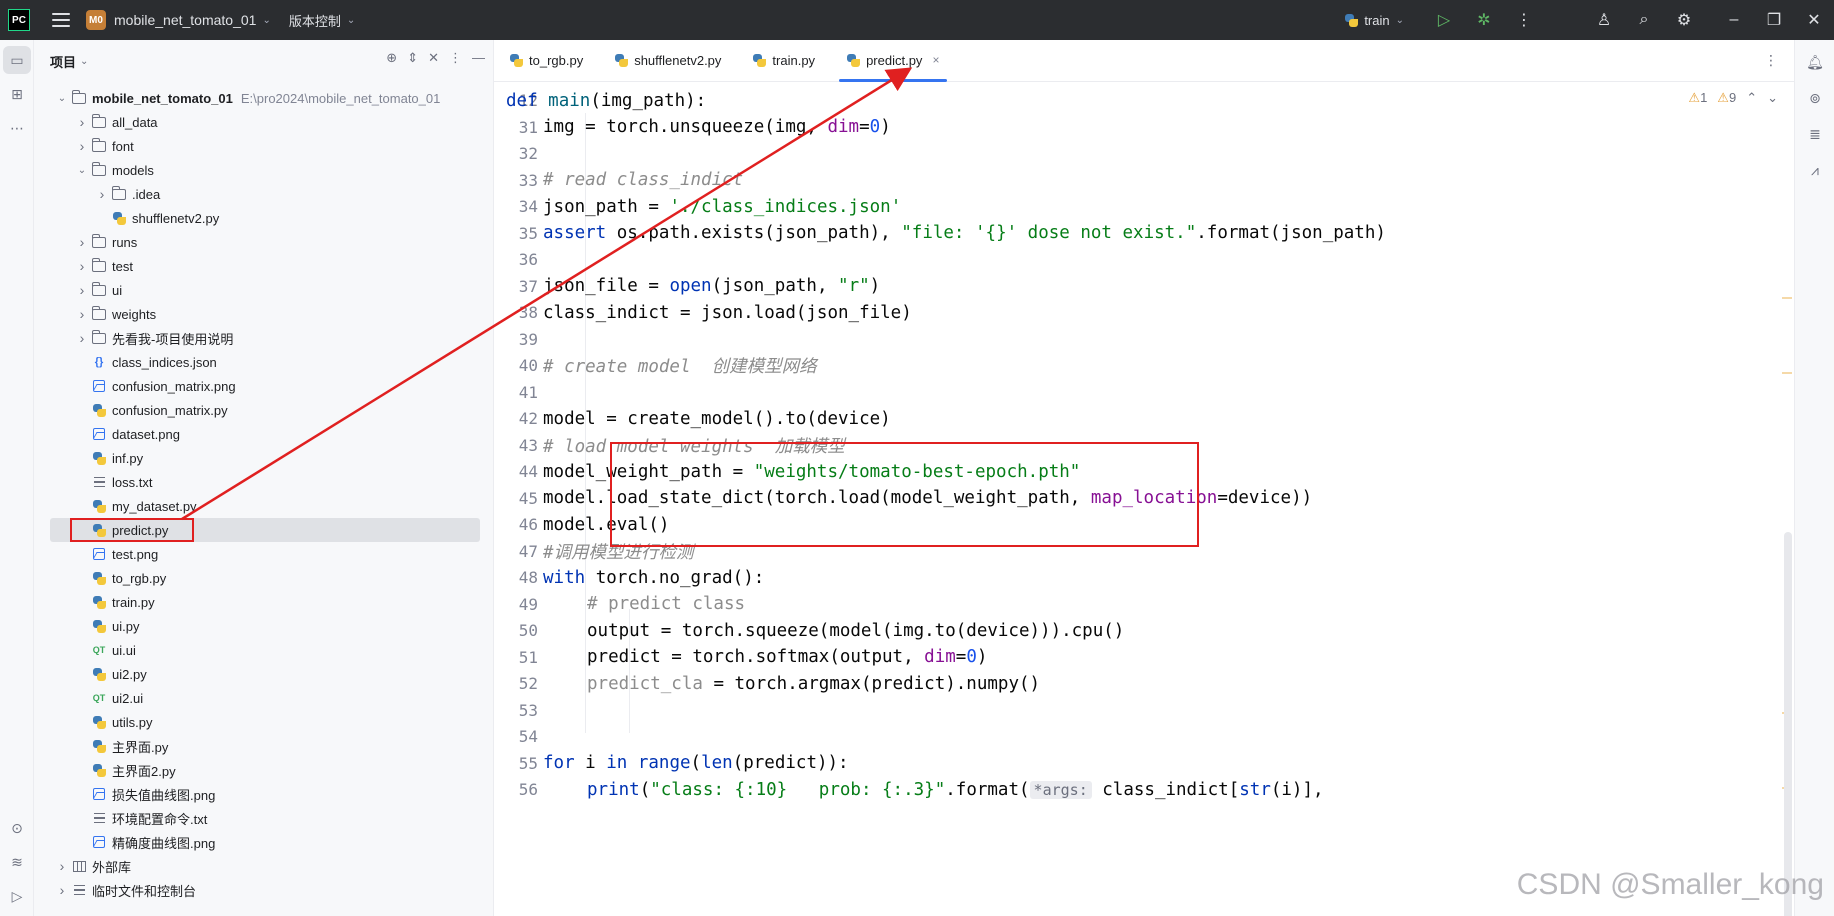 This screenshot has width=1834, height=916. What do you see at coordinates (528, 392) in the screenshot?
I see `line-number: 41` at bounding box center [528, 392].